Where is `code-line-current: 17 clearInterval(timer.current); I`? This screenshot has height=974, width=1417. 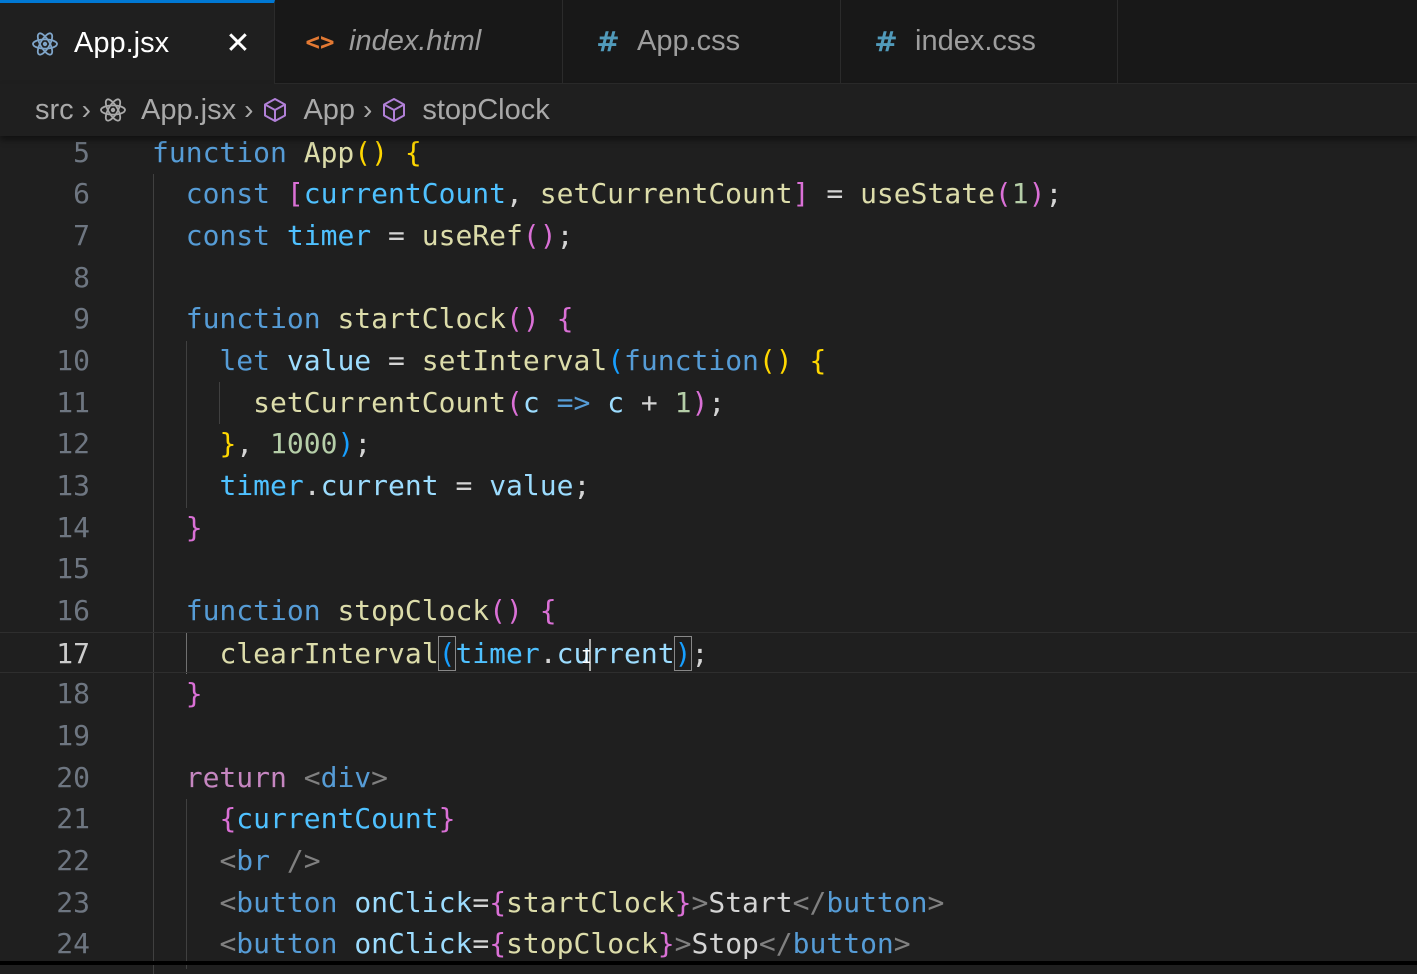 code-line-current: 17 clearInterval(timer.current); I is located at coordinates (708, 652).